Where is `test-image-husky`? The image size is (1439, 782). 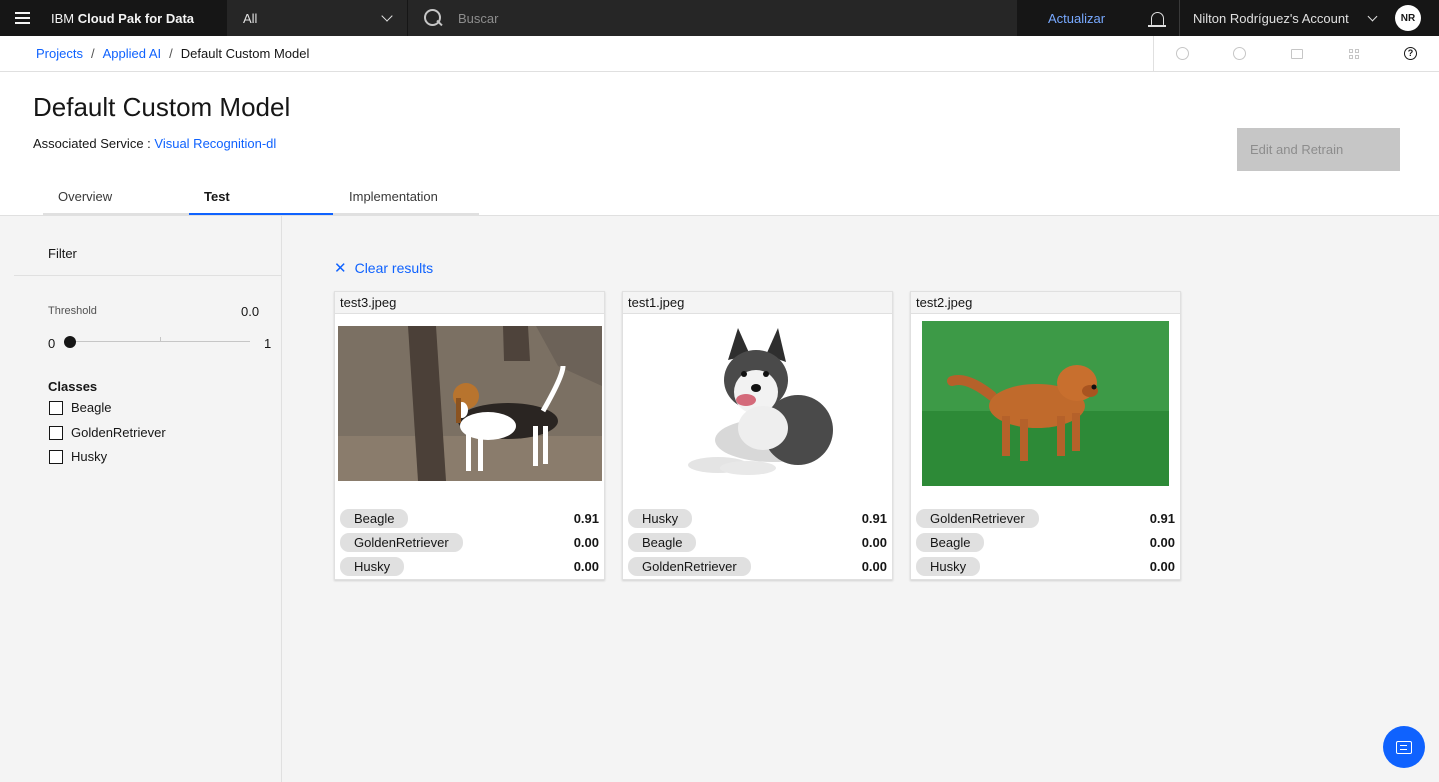 test-image-husky is located at coordinates (758, 400).